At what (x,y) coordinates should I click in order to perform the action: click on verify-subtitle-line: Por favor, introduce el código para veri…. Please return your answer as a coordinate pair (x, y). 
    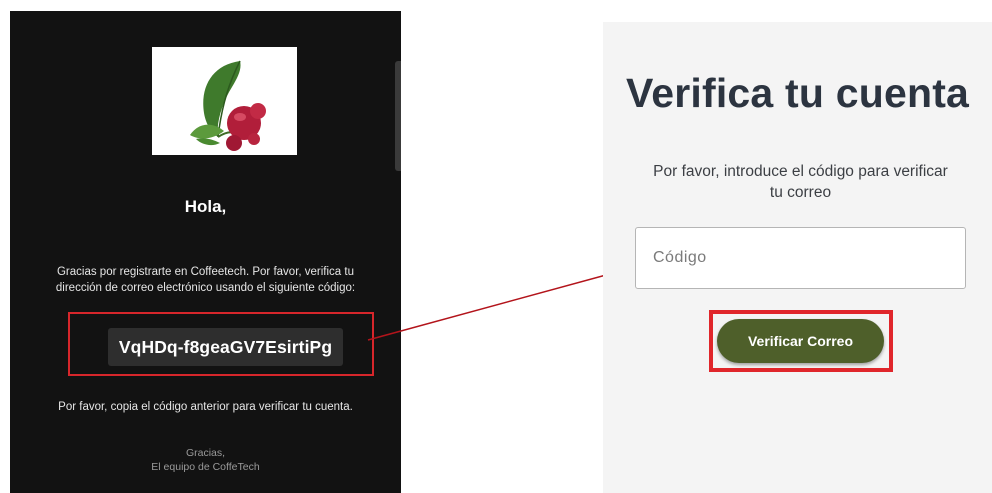
    Looking at the image, I should click on (800, 171).